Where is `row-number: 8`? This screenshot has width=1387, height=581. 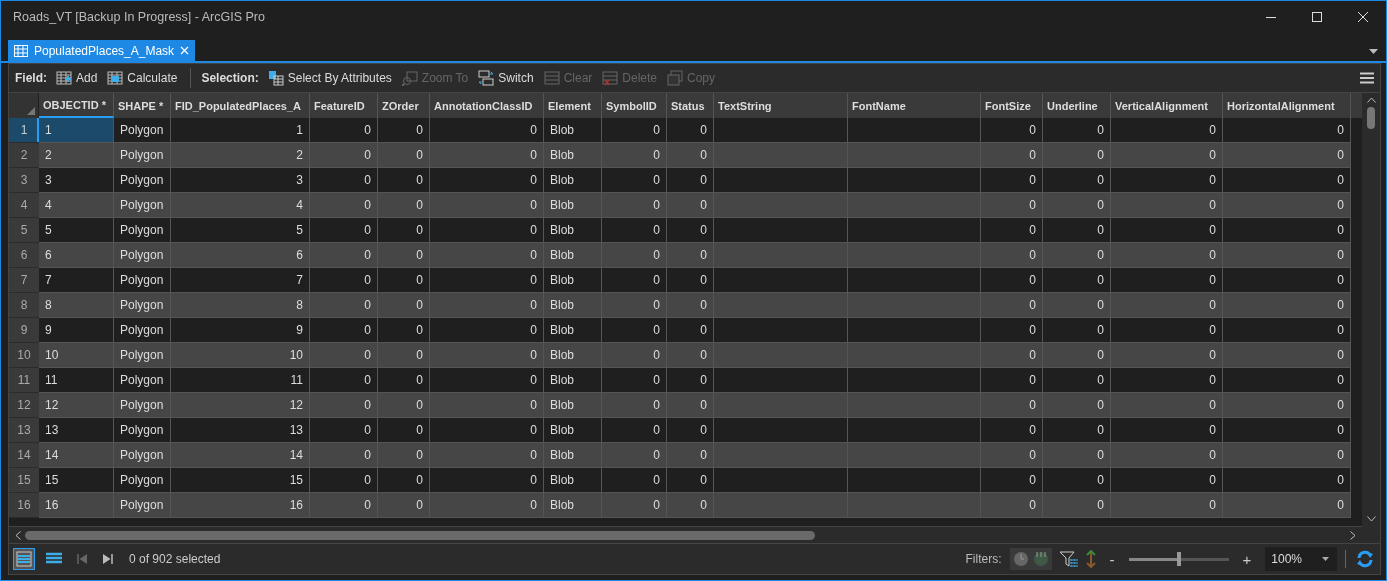
row-number: 8 is located at coordinates (24, 305).